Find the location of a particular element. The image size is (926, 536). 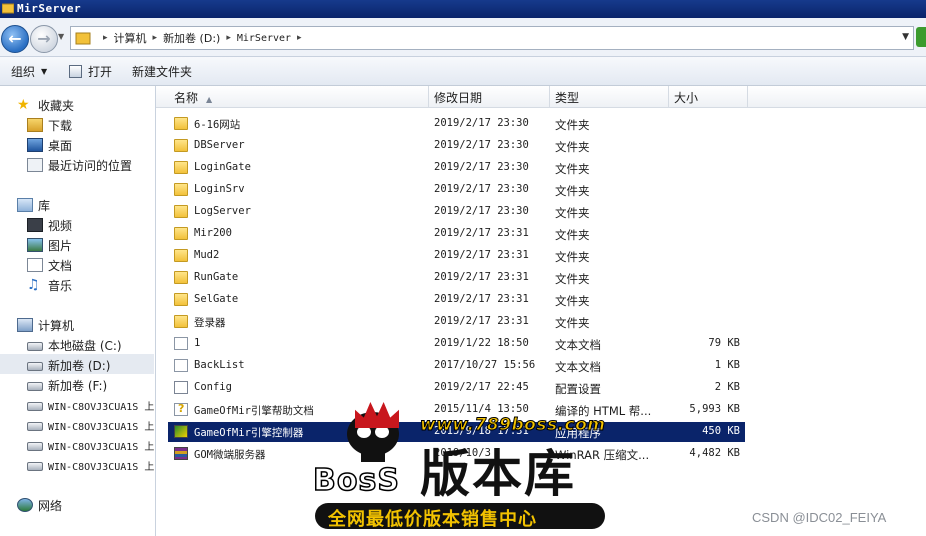

nav-network-label: 网络 is located at coordinates (50, 505).